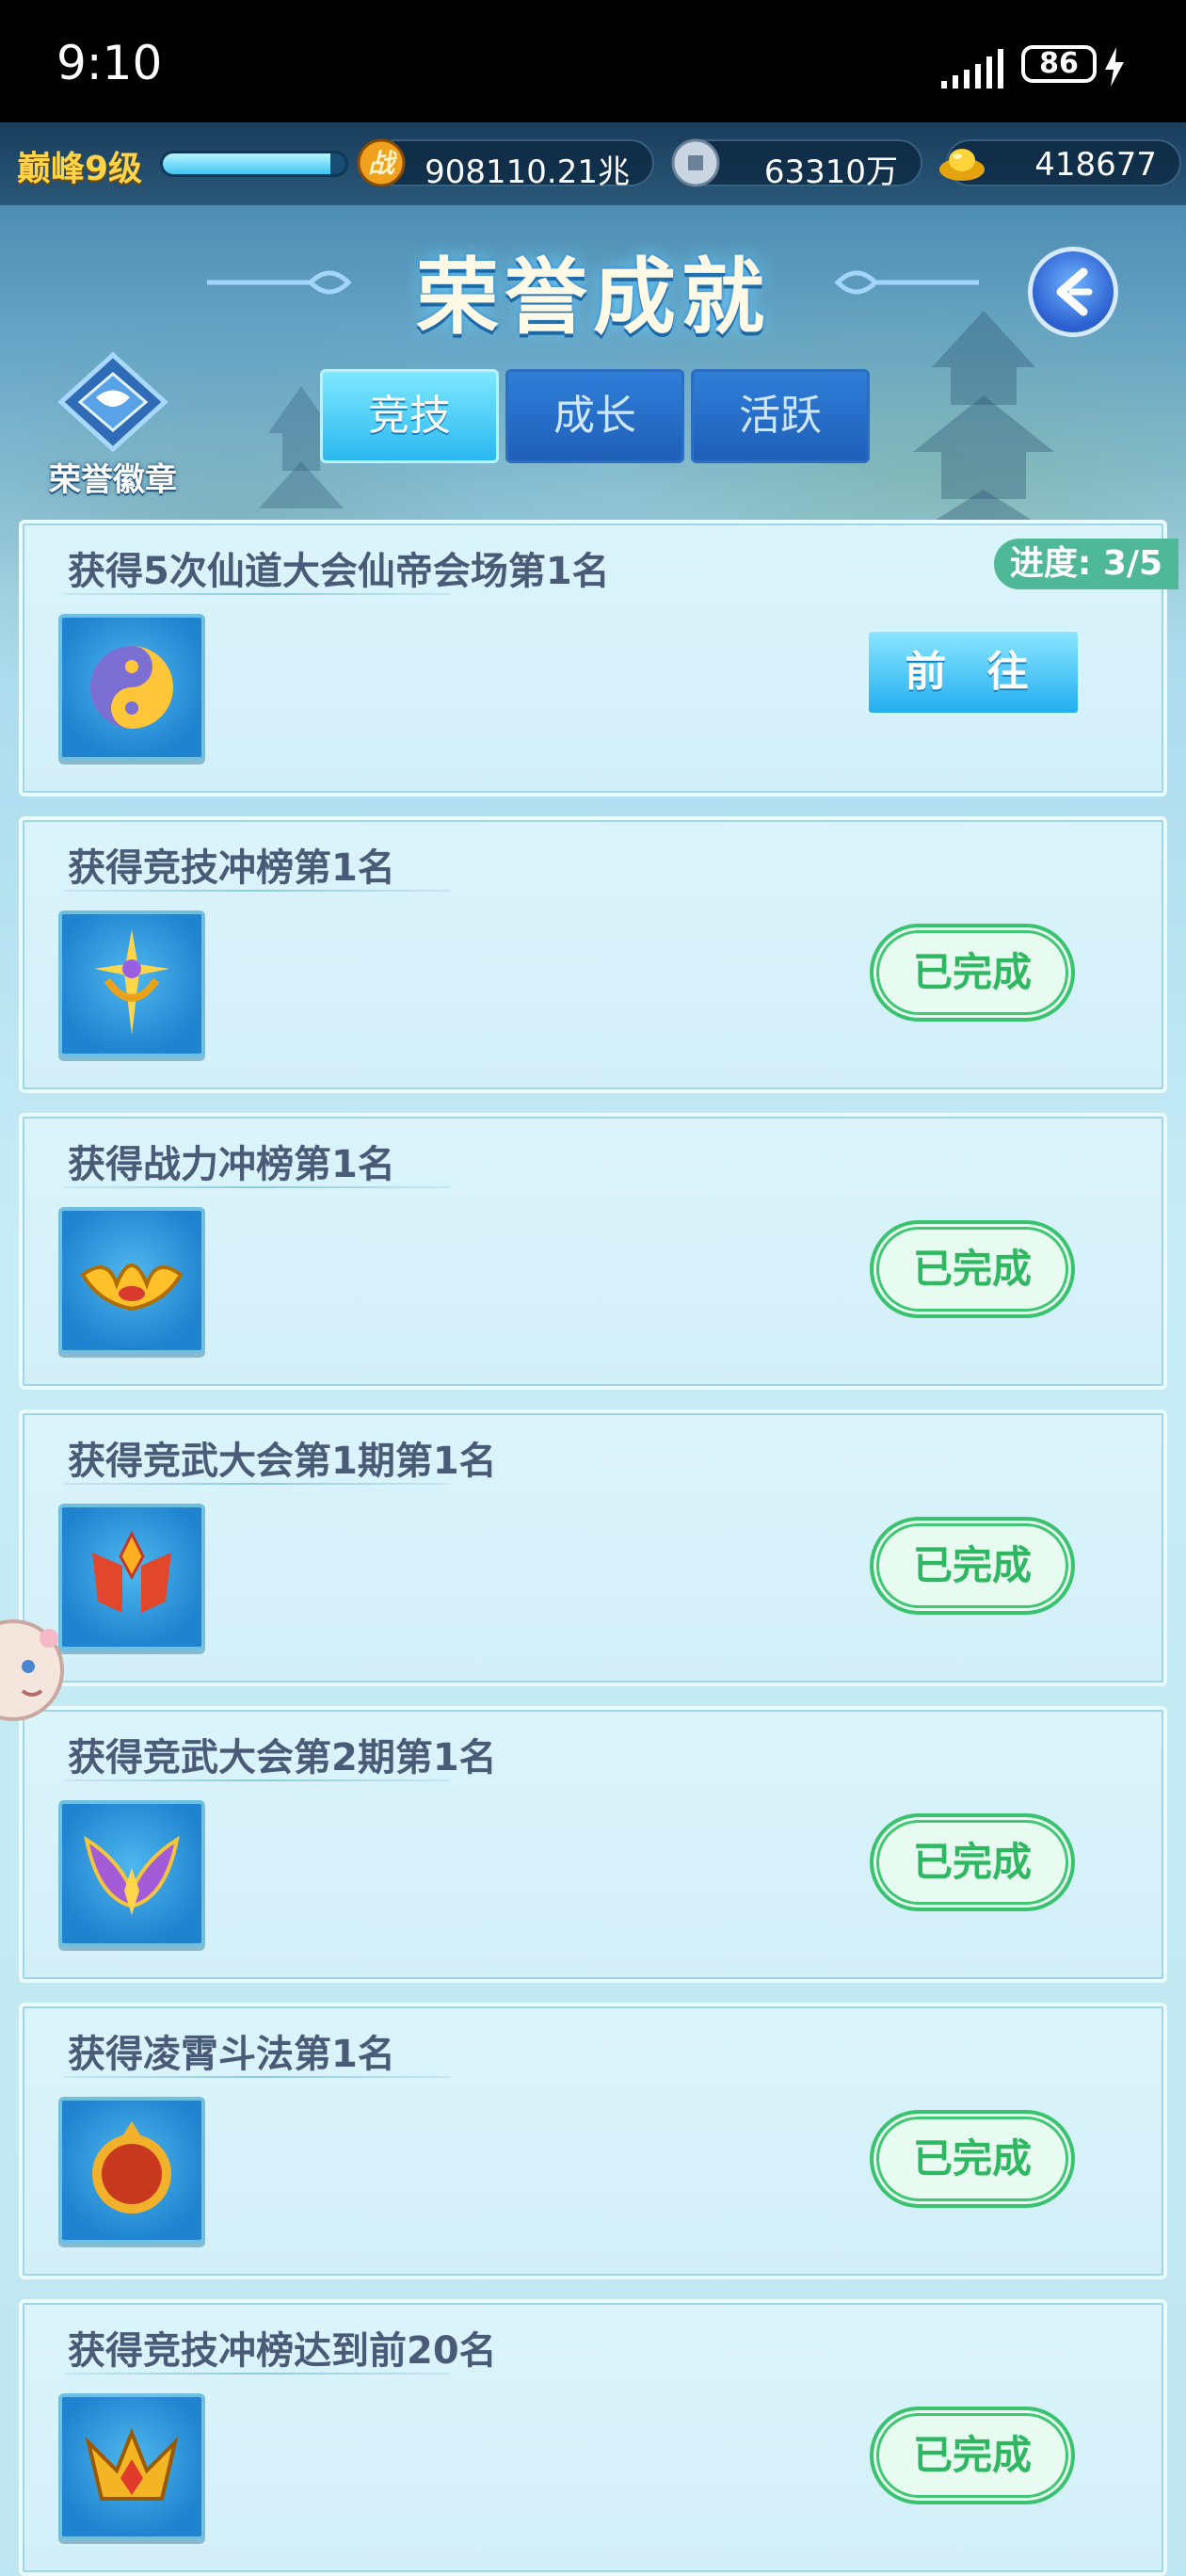 This screenshot has height=2576, width=1186. What do you see at coordinates (282, 2351) in the screenshot?
I see `achievement-title: 获得竞技冲榜达到前20名` at bounding box center [282, 2351].